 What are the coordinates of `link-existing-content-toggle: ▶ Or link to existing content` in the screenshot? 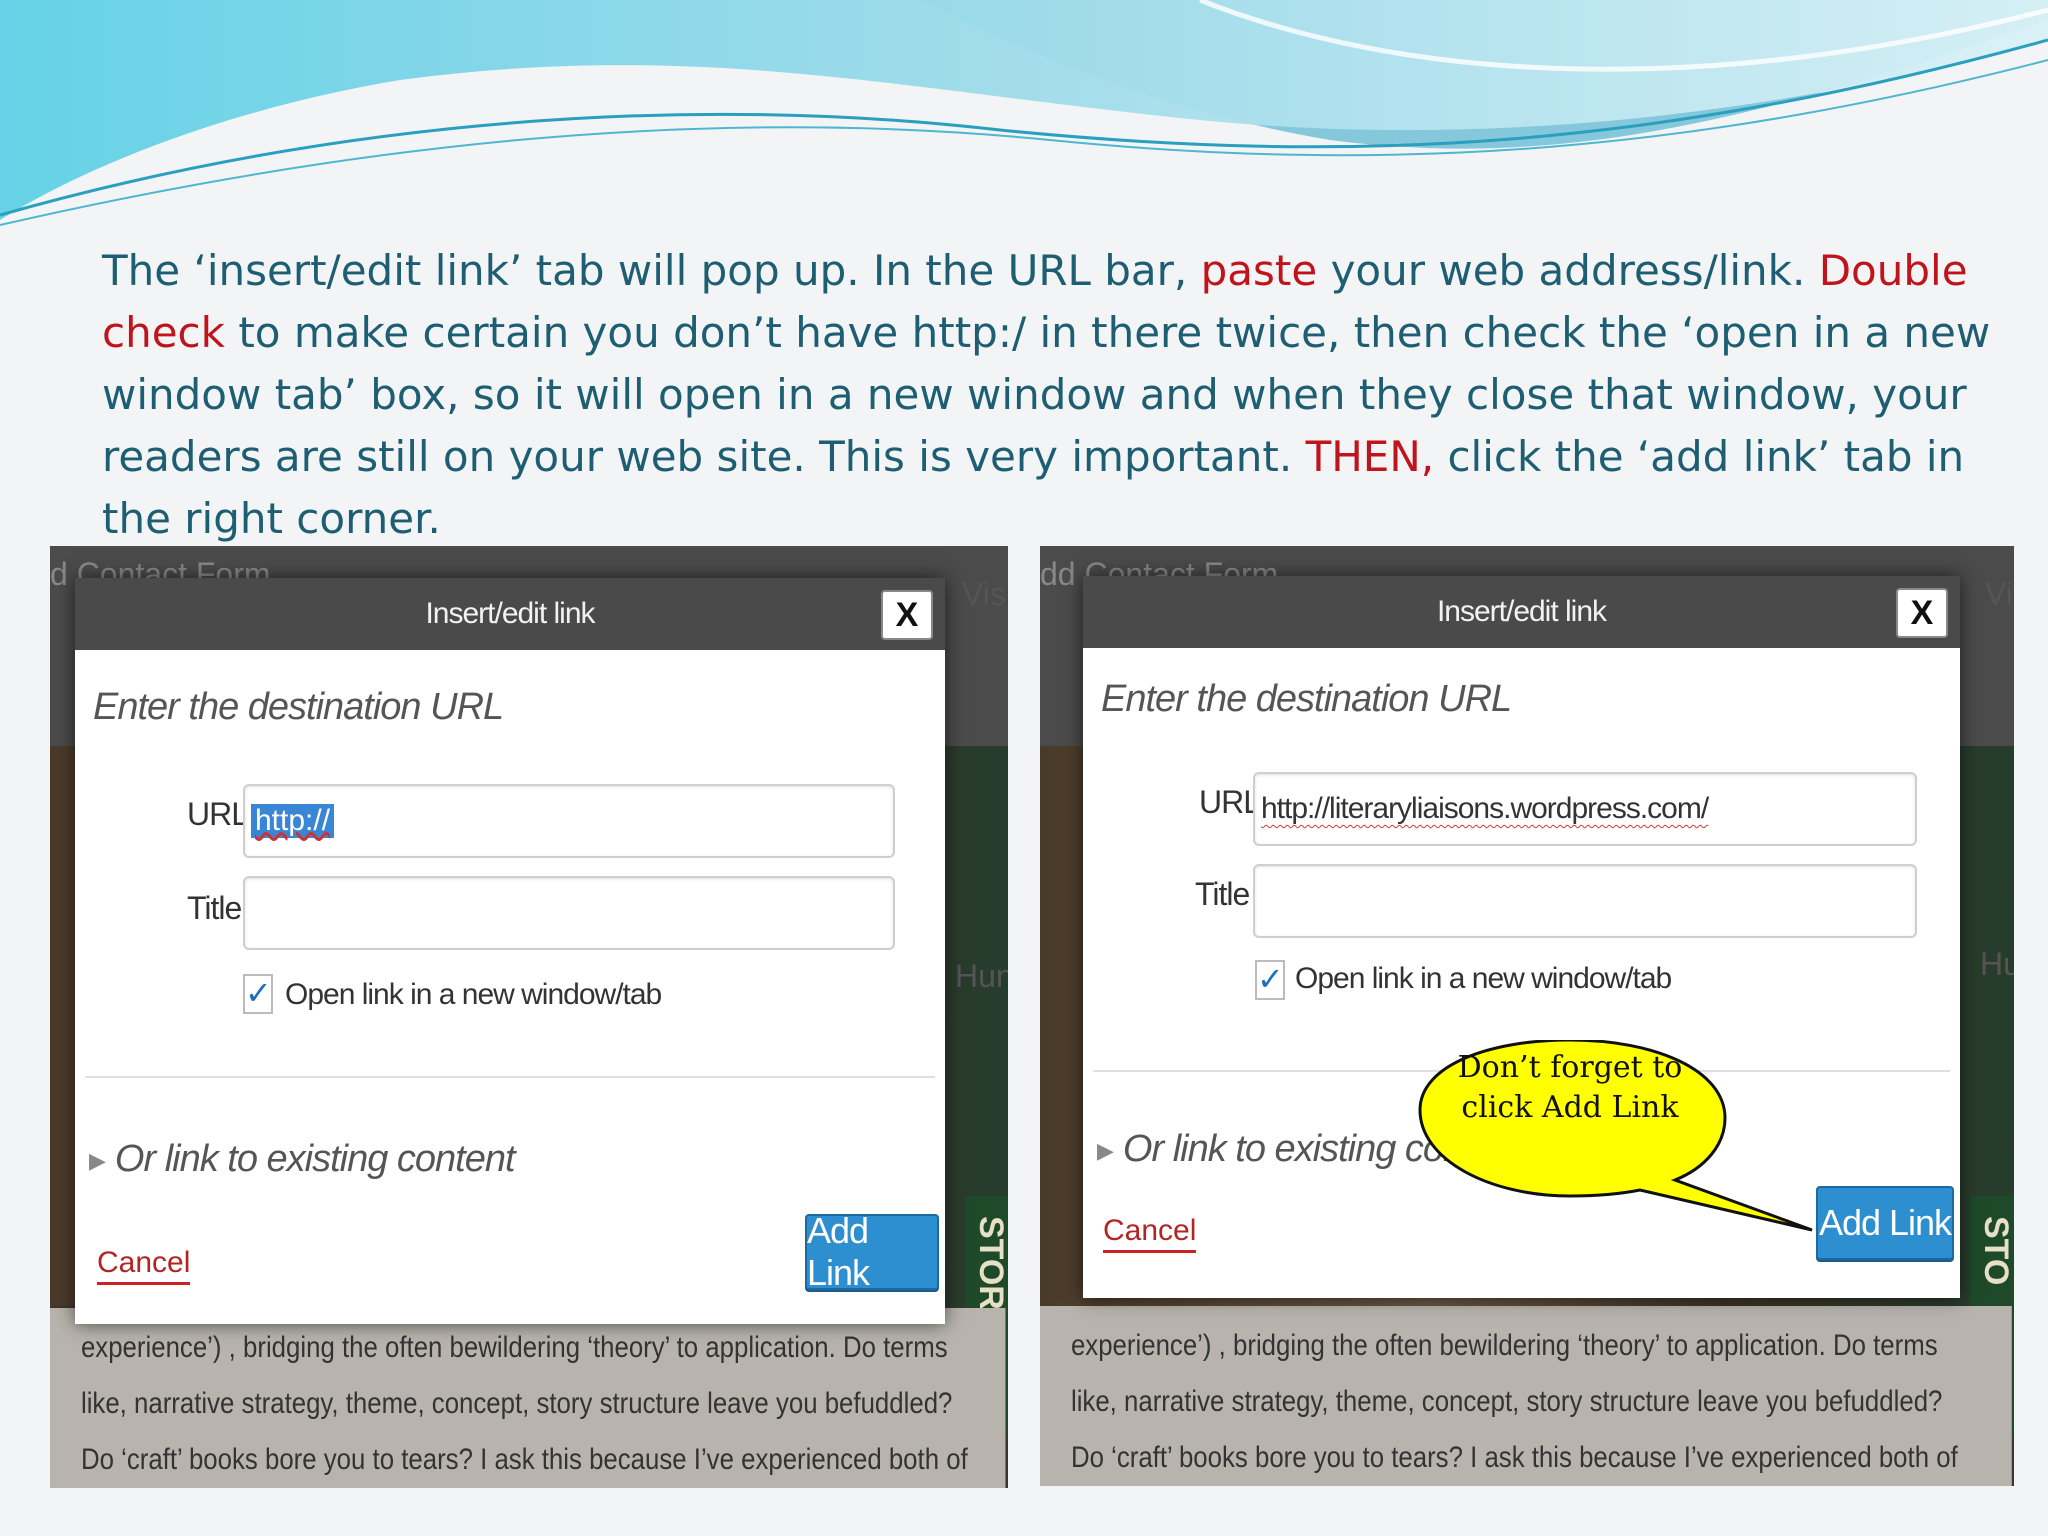 It's located at (302, 1159).